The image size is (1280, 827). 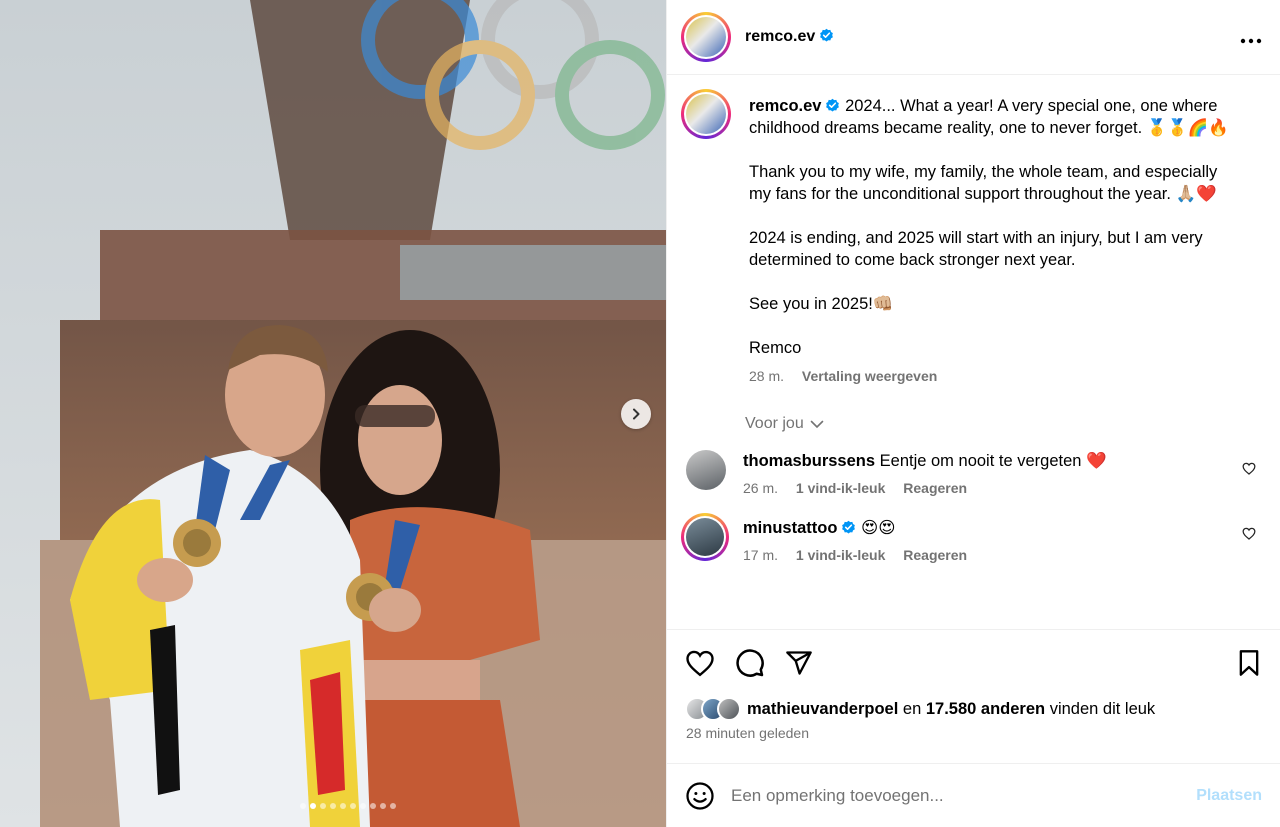 What do you see at coordinates (766, 376) in the screenshot?
I see `caption-time: 28 m.` at bounding box center [766, 376].